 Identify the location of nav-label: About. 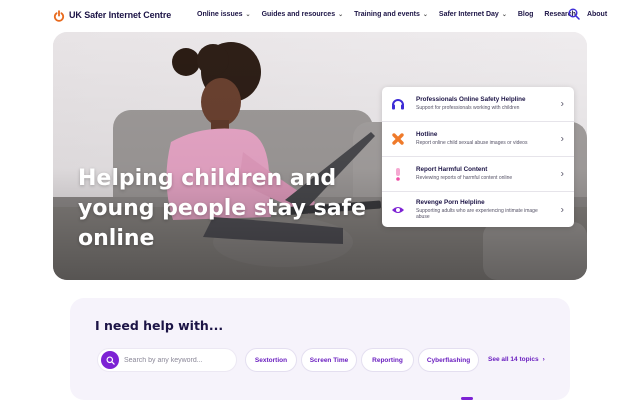
(597, 14).